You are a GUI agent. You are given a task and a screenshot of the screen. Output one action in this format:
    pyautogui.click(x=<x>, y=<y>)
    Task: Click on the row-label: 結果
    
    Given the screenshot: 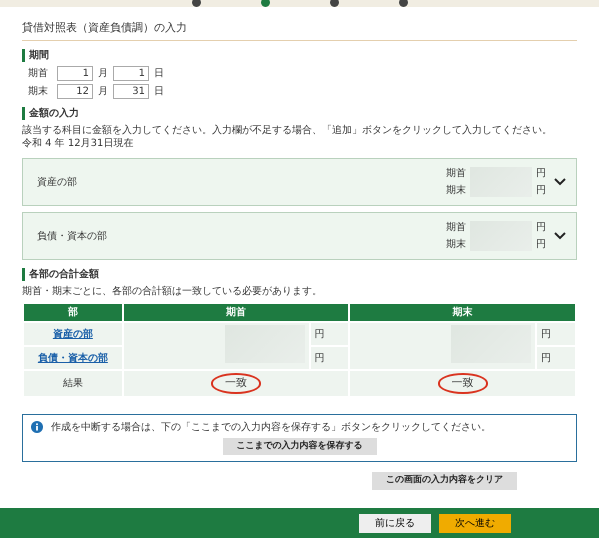 What is the action you would take?
    pyautogui.click(x=73, y=383)
    